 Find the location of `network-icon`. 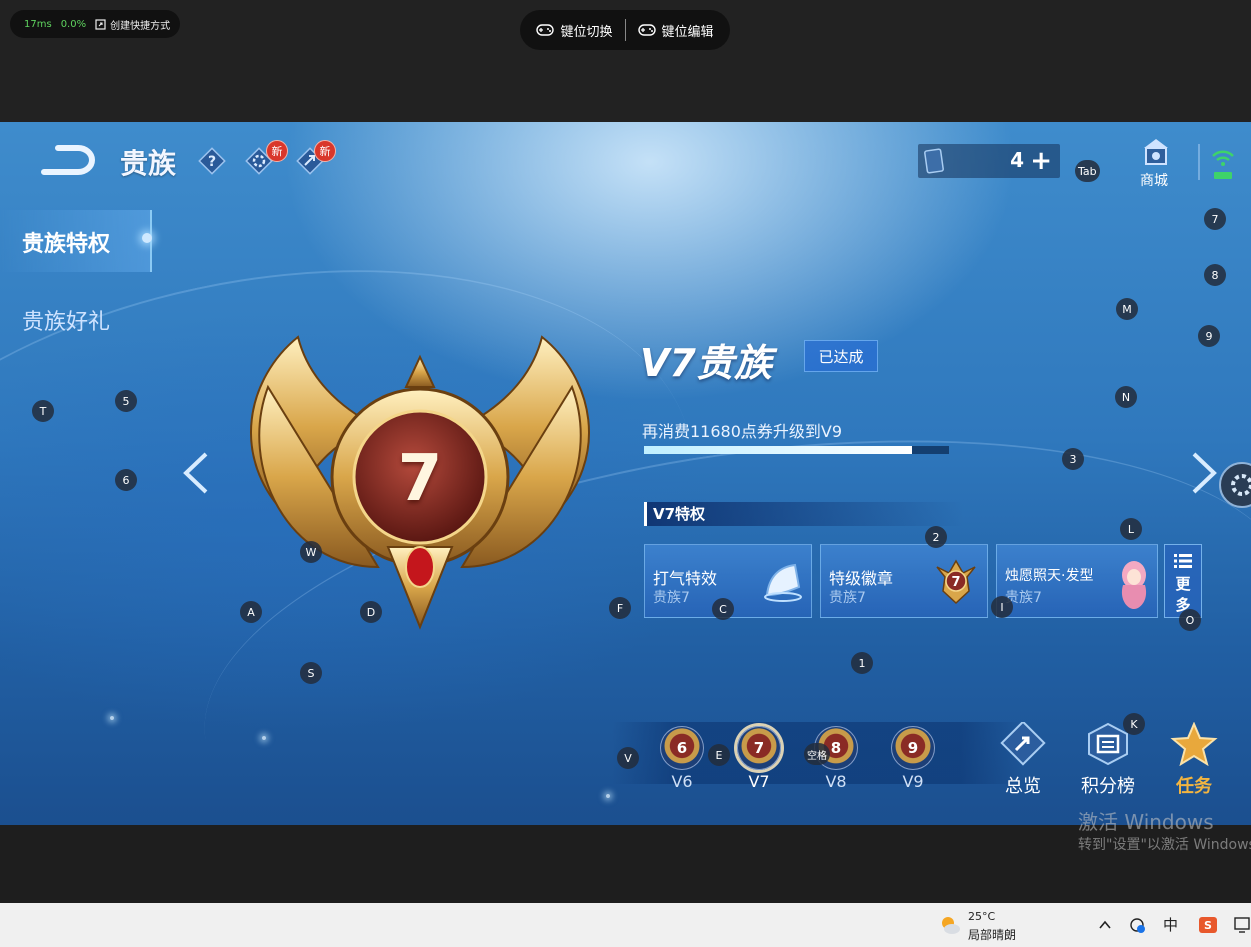

network-icon is located at coordinates (1137, 925).